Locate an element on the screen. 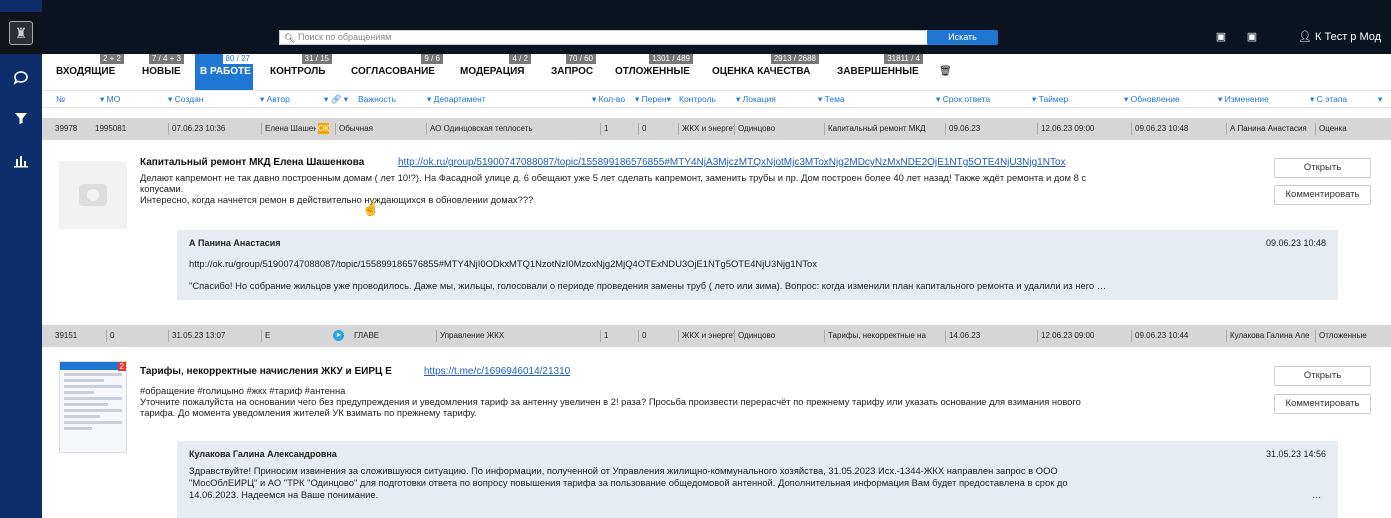  col-control-label: Контроль is located at coordinates (697, 99).